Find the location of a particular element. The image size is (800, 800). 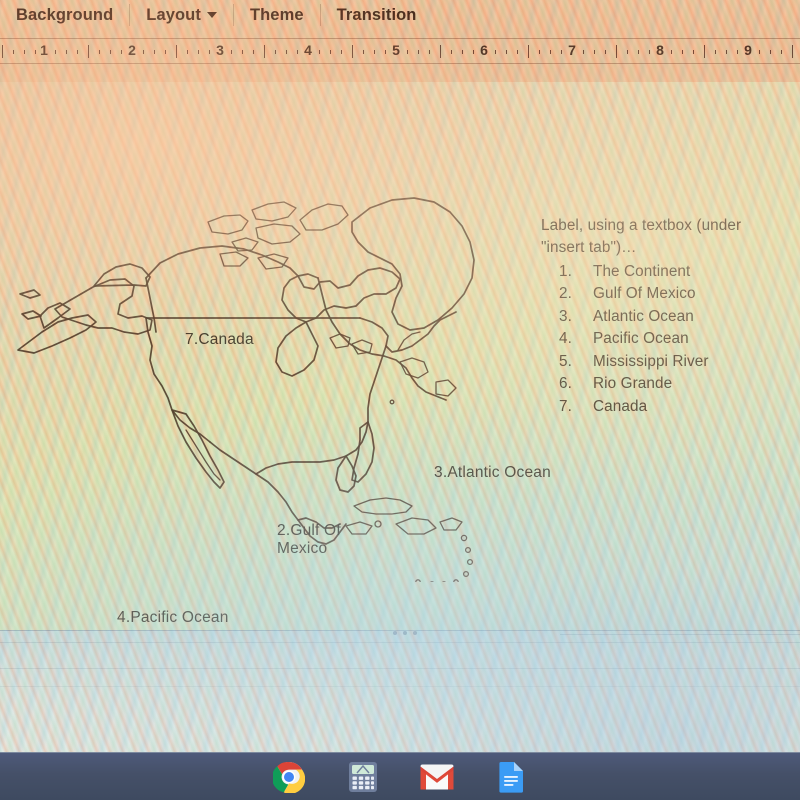

list-item-number: 5. is located at coordinates (565, 361).